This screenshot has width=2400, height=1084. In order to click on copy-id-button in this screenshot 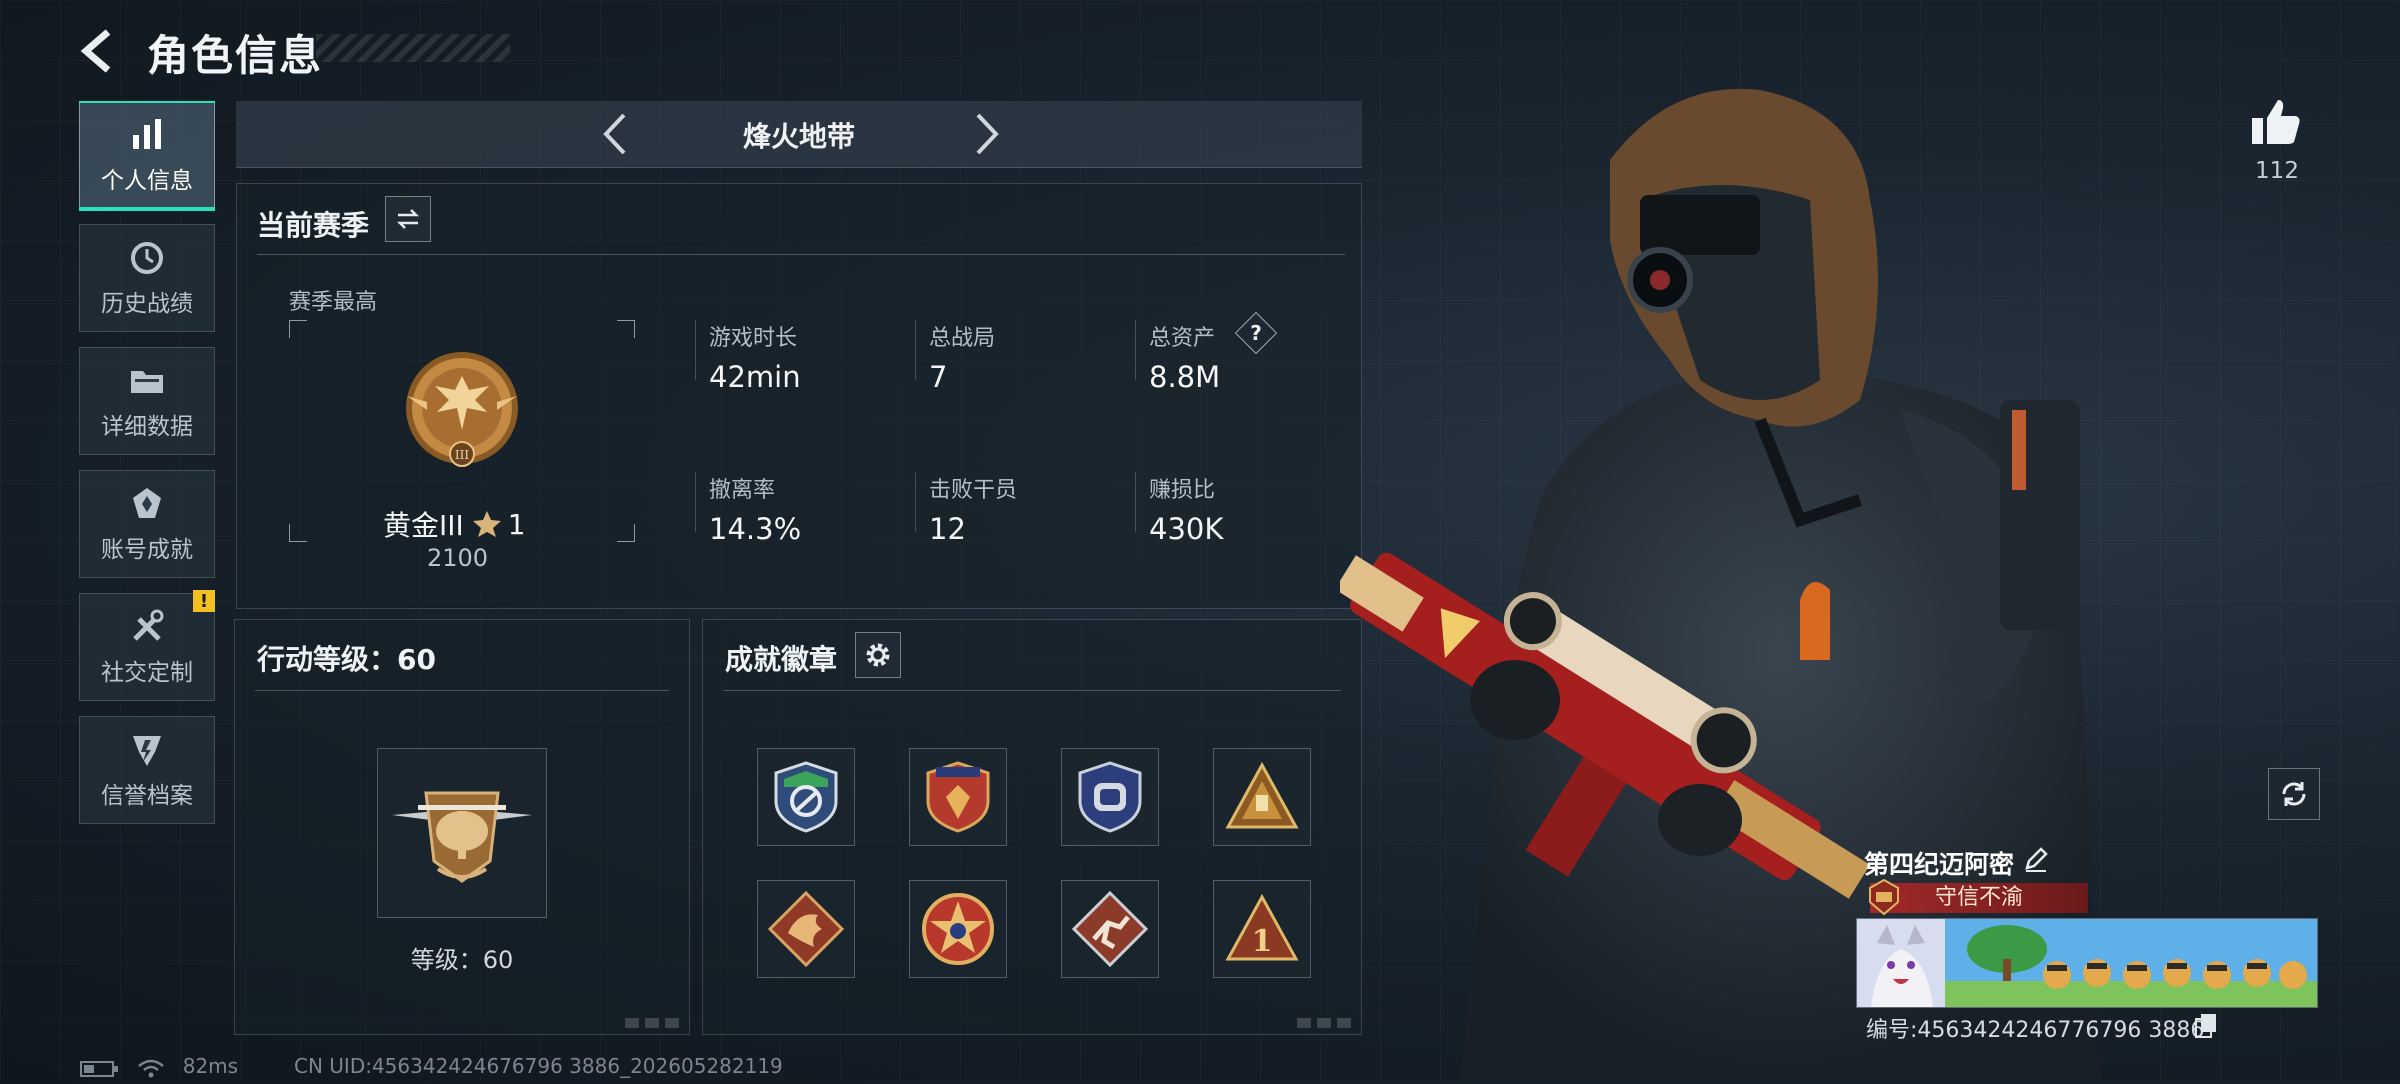, I will do `click(2206, 1025)`.